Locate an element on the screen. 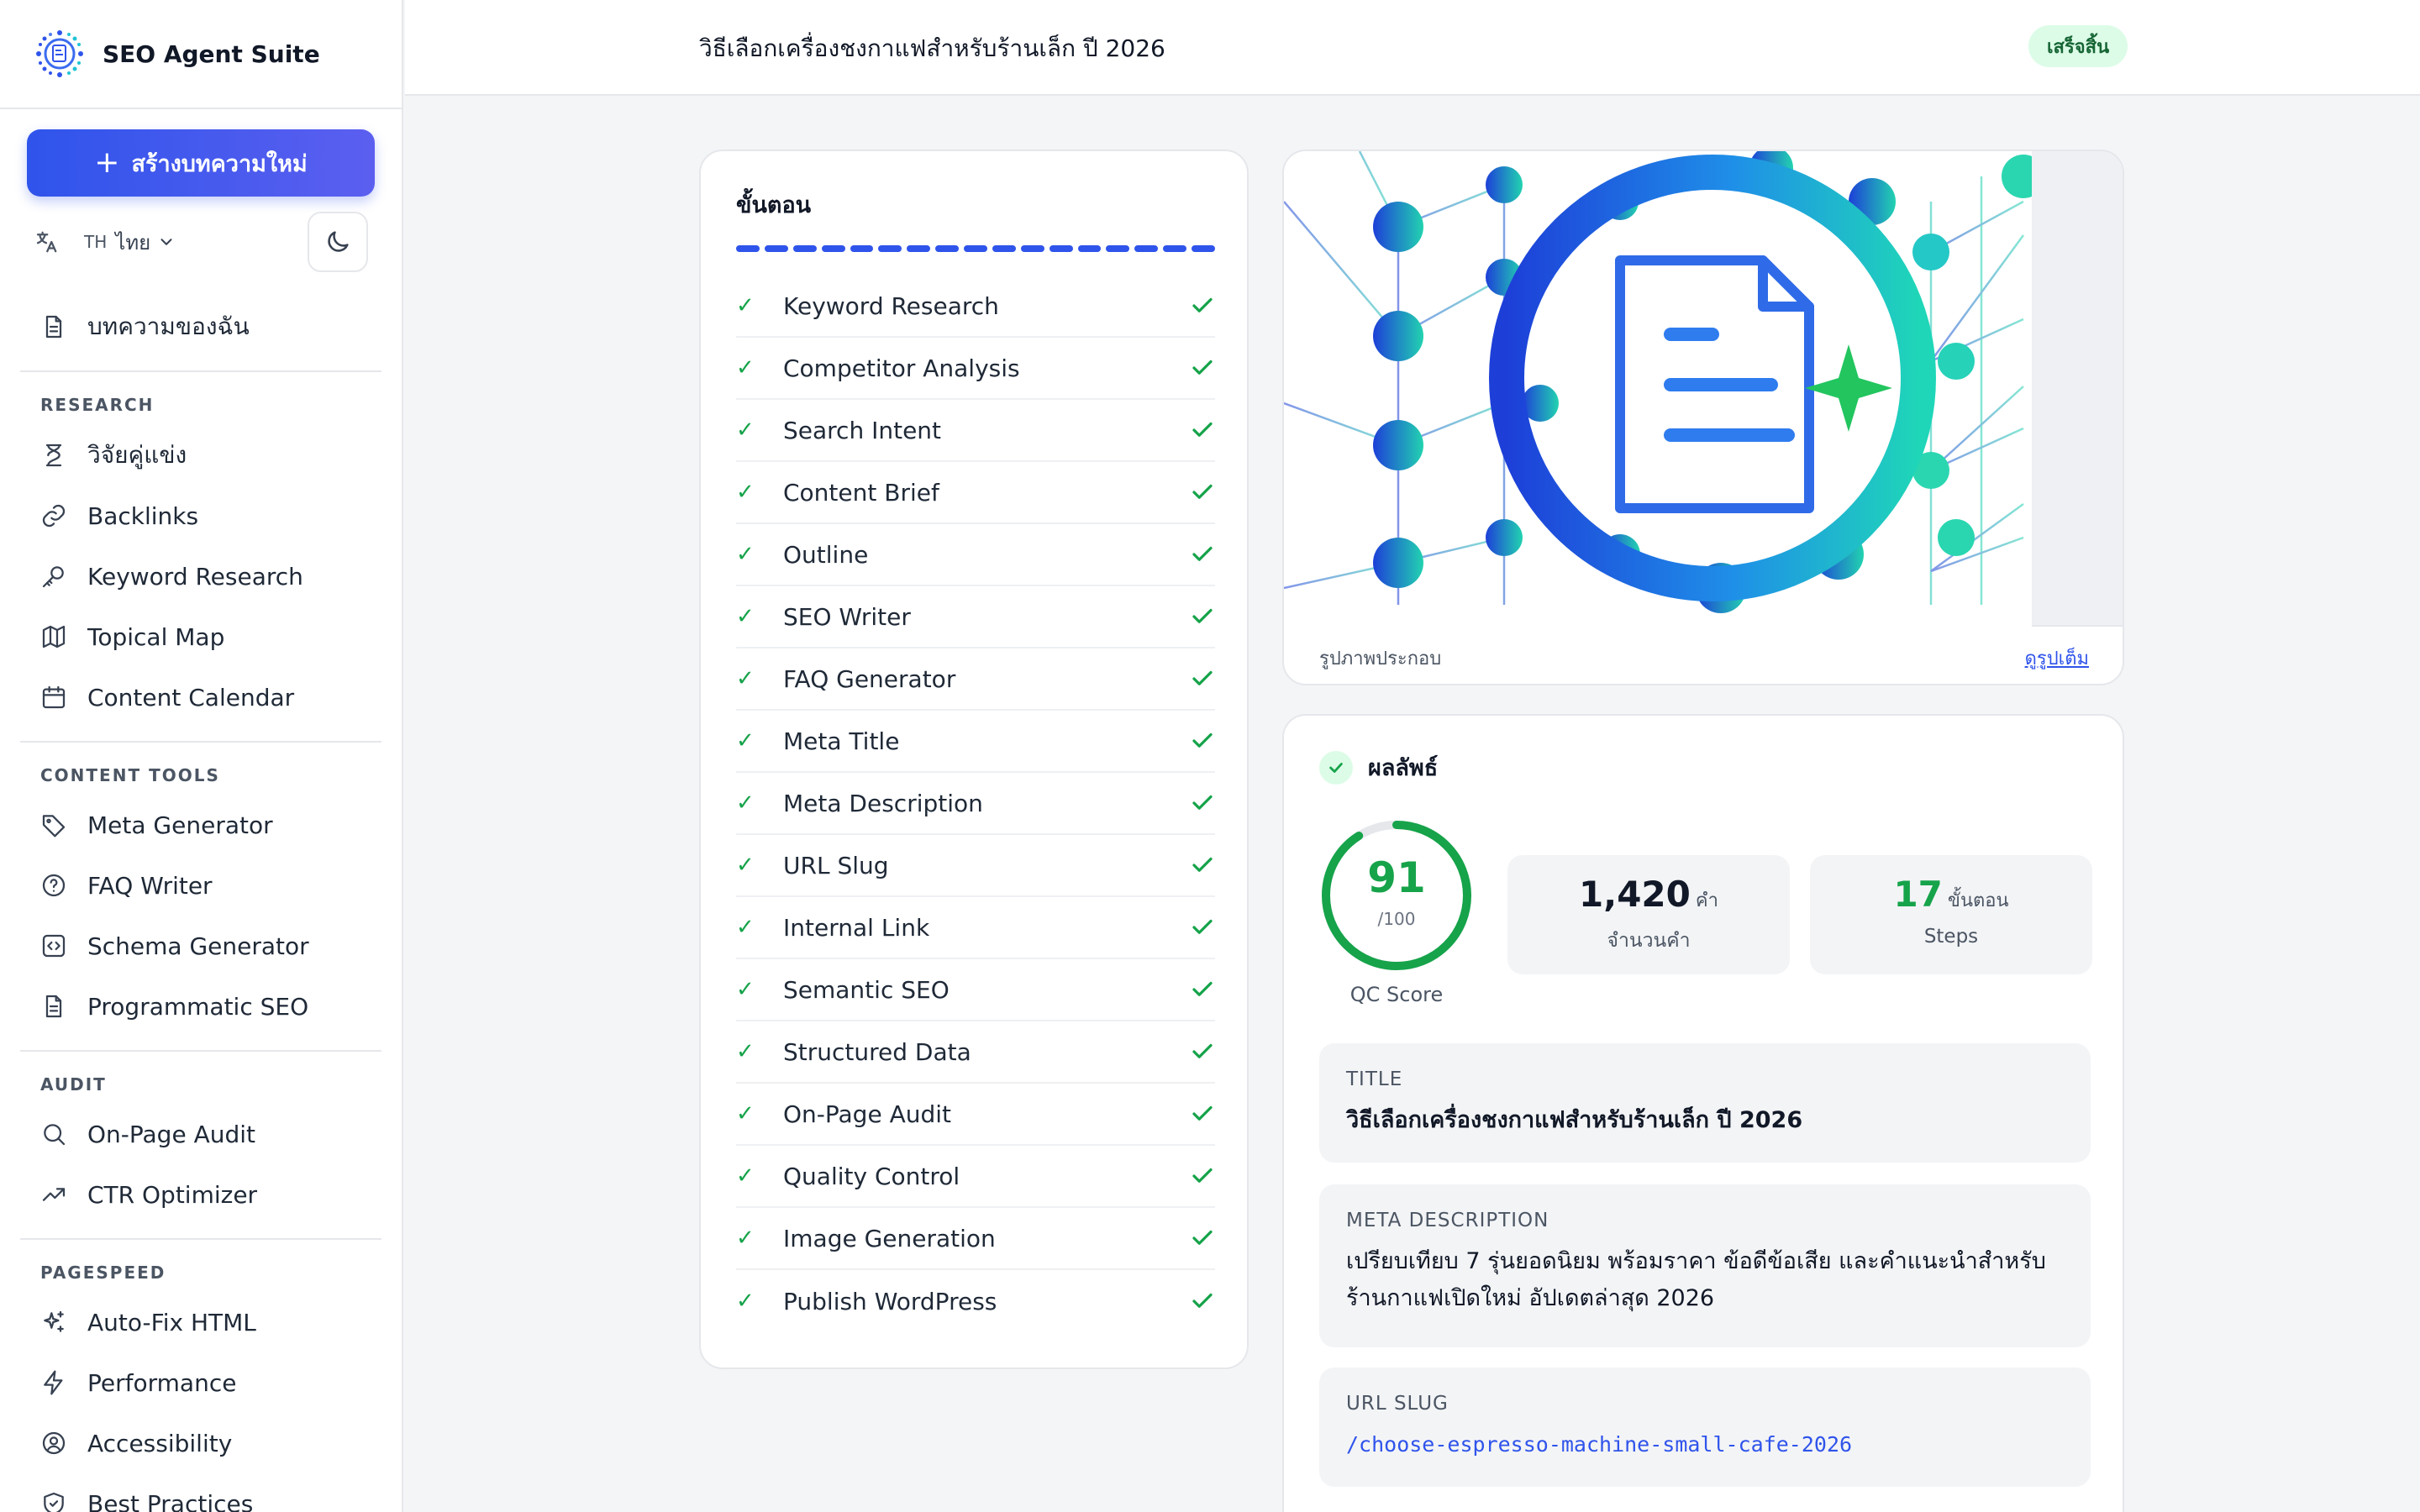 The image size is (2420, 1512). nav-keyword-research: Keyword Research is located at coordinates (200, 576).